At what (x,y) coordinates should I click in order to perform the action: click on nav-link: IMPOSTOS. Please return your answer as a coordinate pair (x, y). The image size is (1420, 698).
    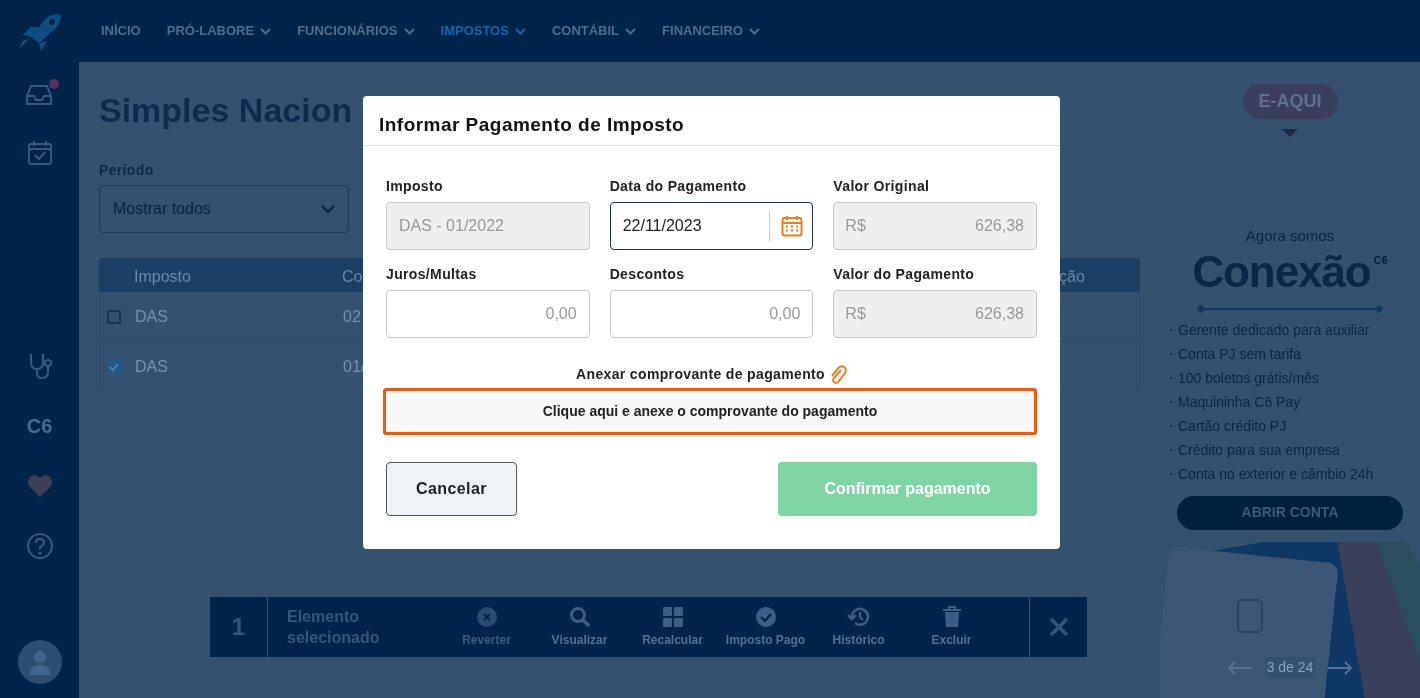
    Looking at the image, I should click on (483, 31).